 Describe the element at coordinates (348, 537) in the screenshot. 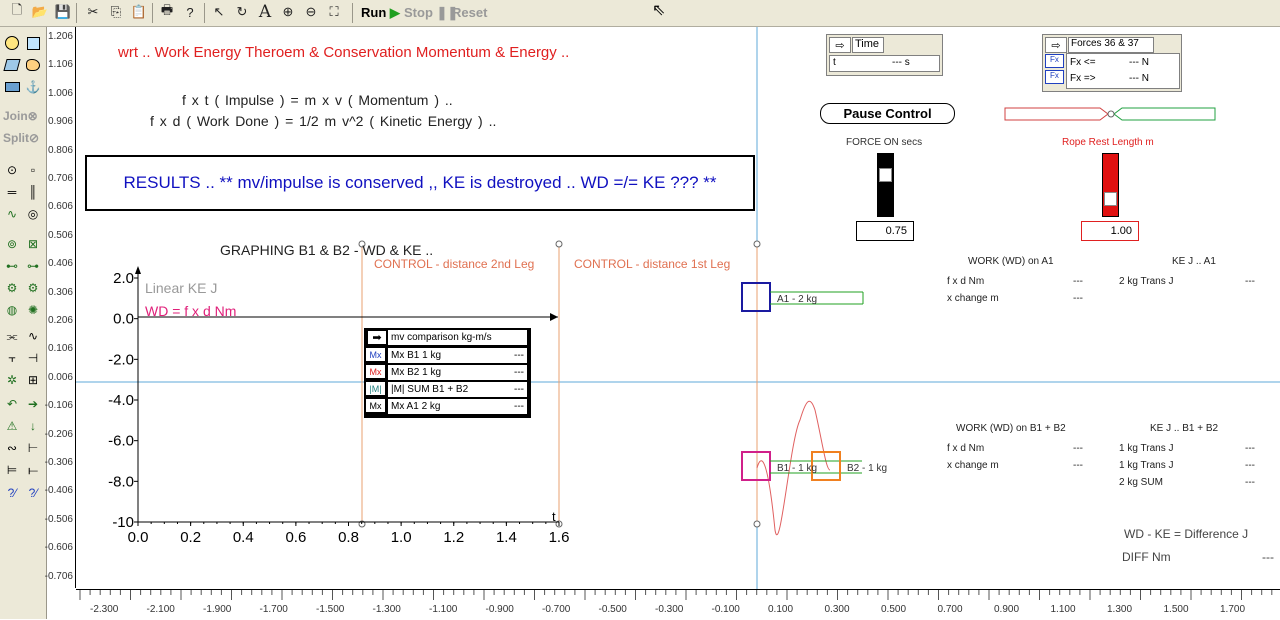

I see `x-tick-label: 0.8` at that location.